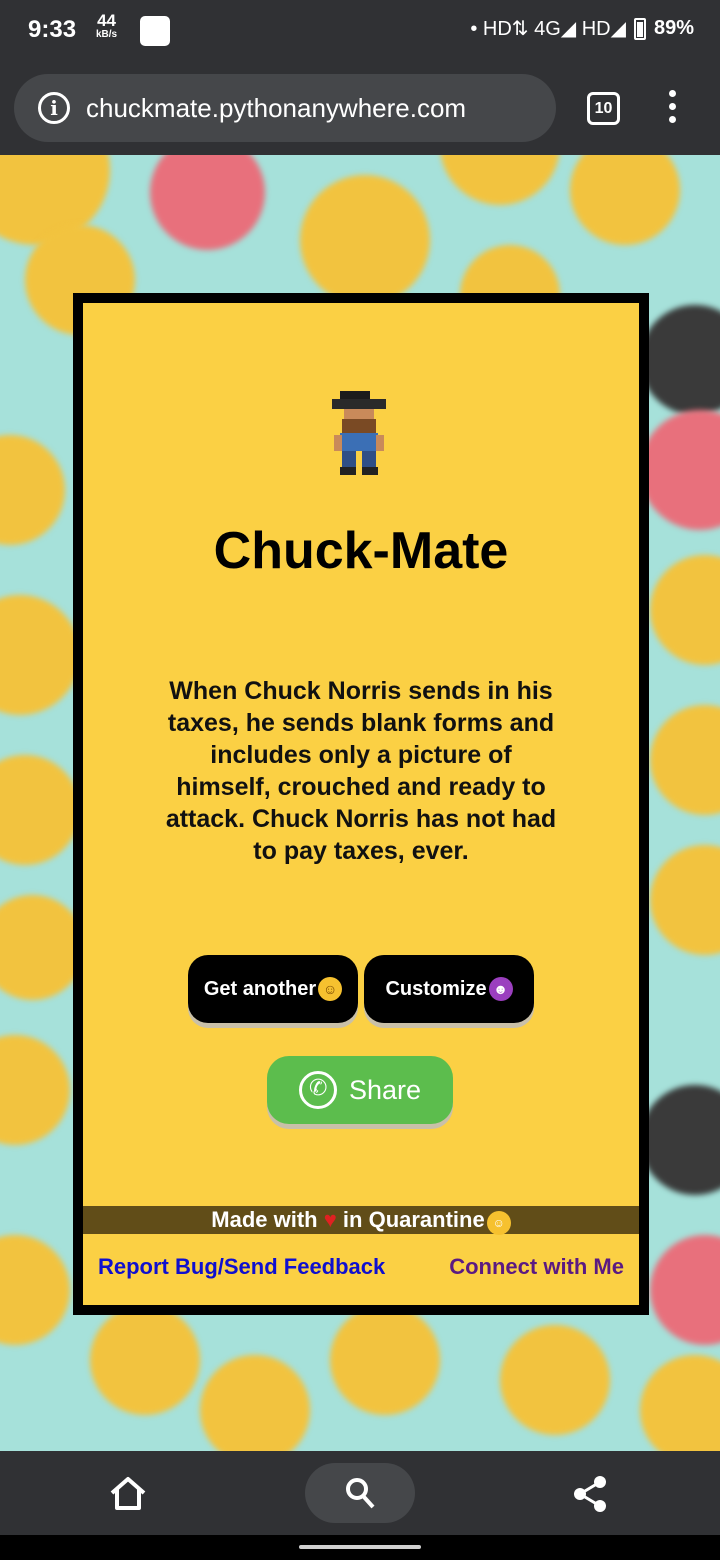 The height and width of the screenshot is (1560, 720). I want to click on laughing-emoji-icon: ☺, so click(330, 989).